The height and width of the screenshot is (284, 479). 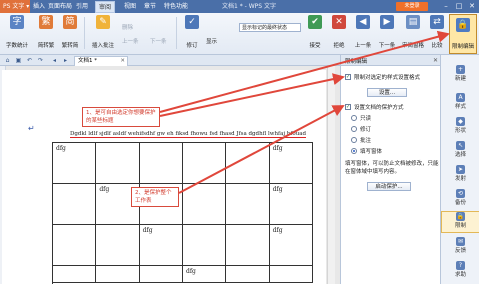 What do you see at coordinates (315, 22) in the screenshot?
I see `accept-icon: ✔` at bounding box center [315, 22].